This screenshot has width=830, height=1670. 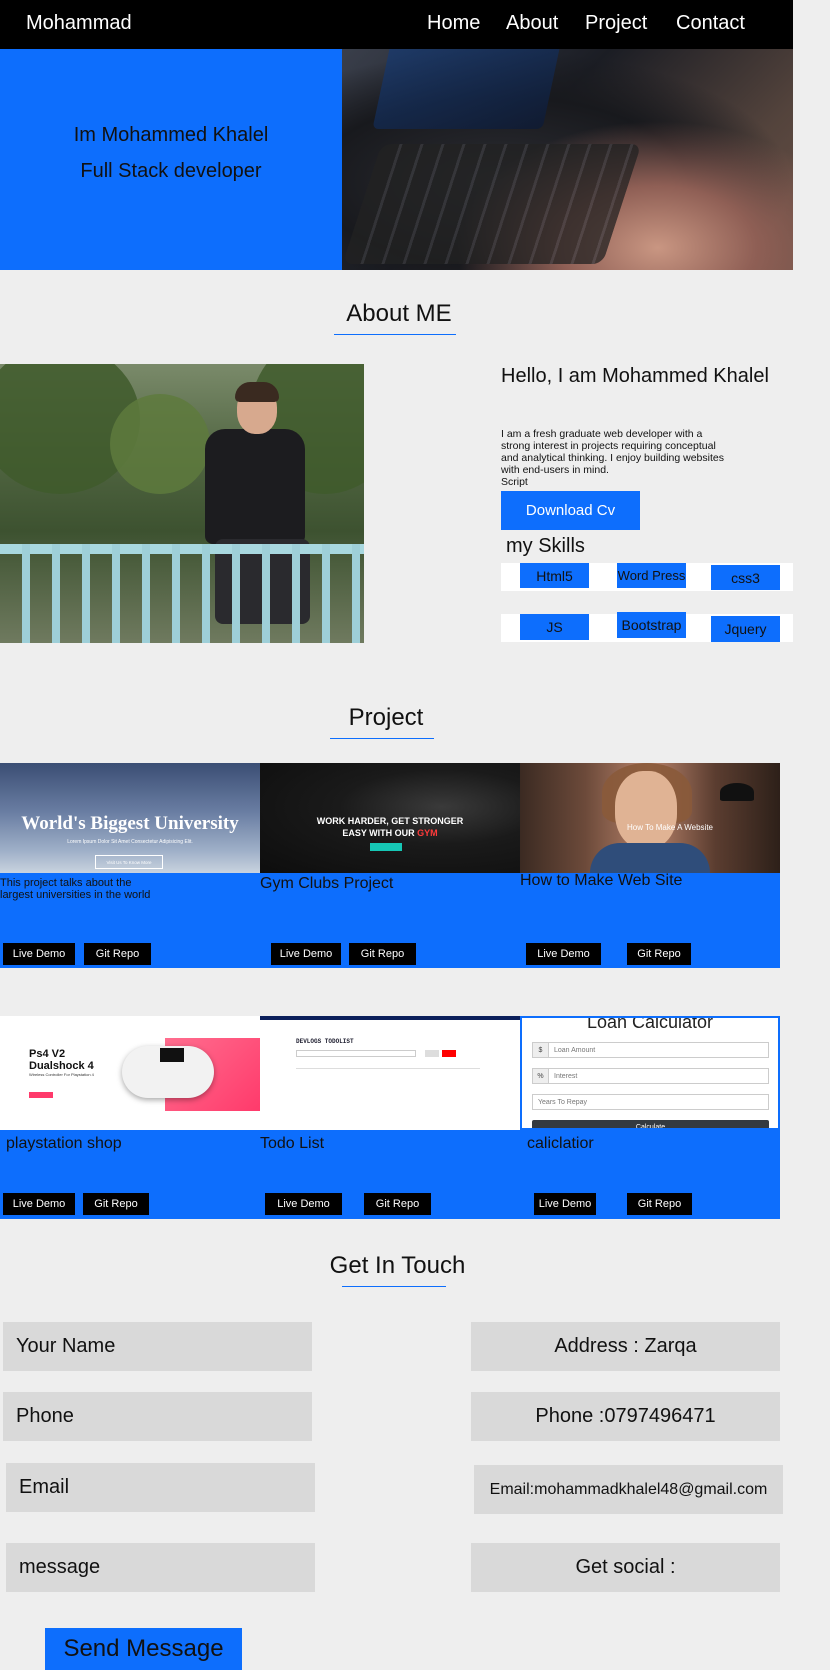 What do you see at coordinates (737, 792) in the screenshot?
I see `thumb-lamp` at bounding box center [737, 792].